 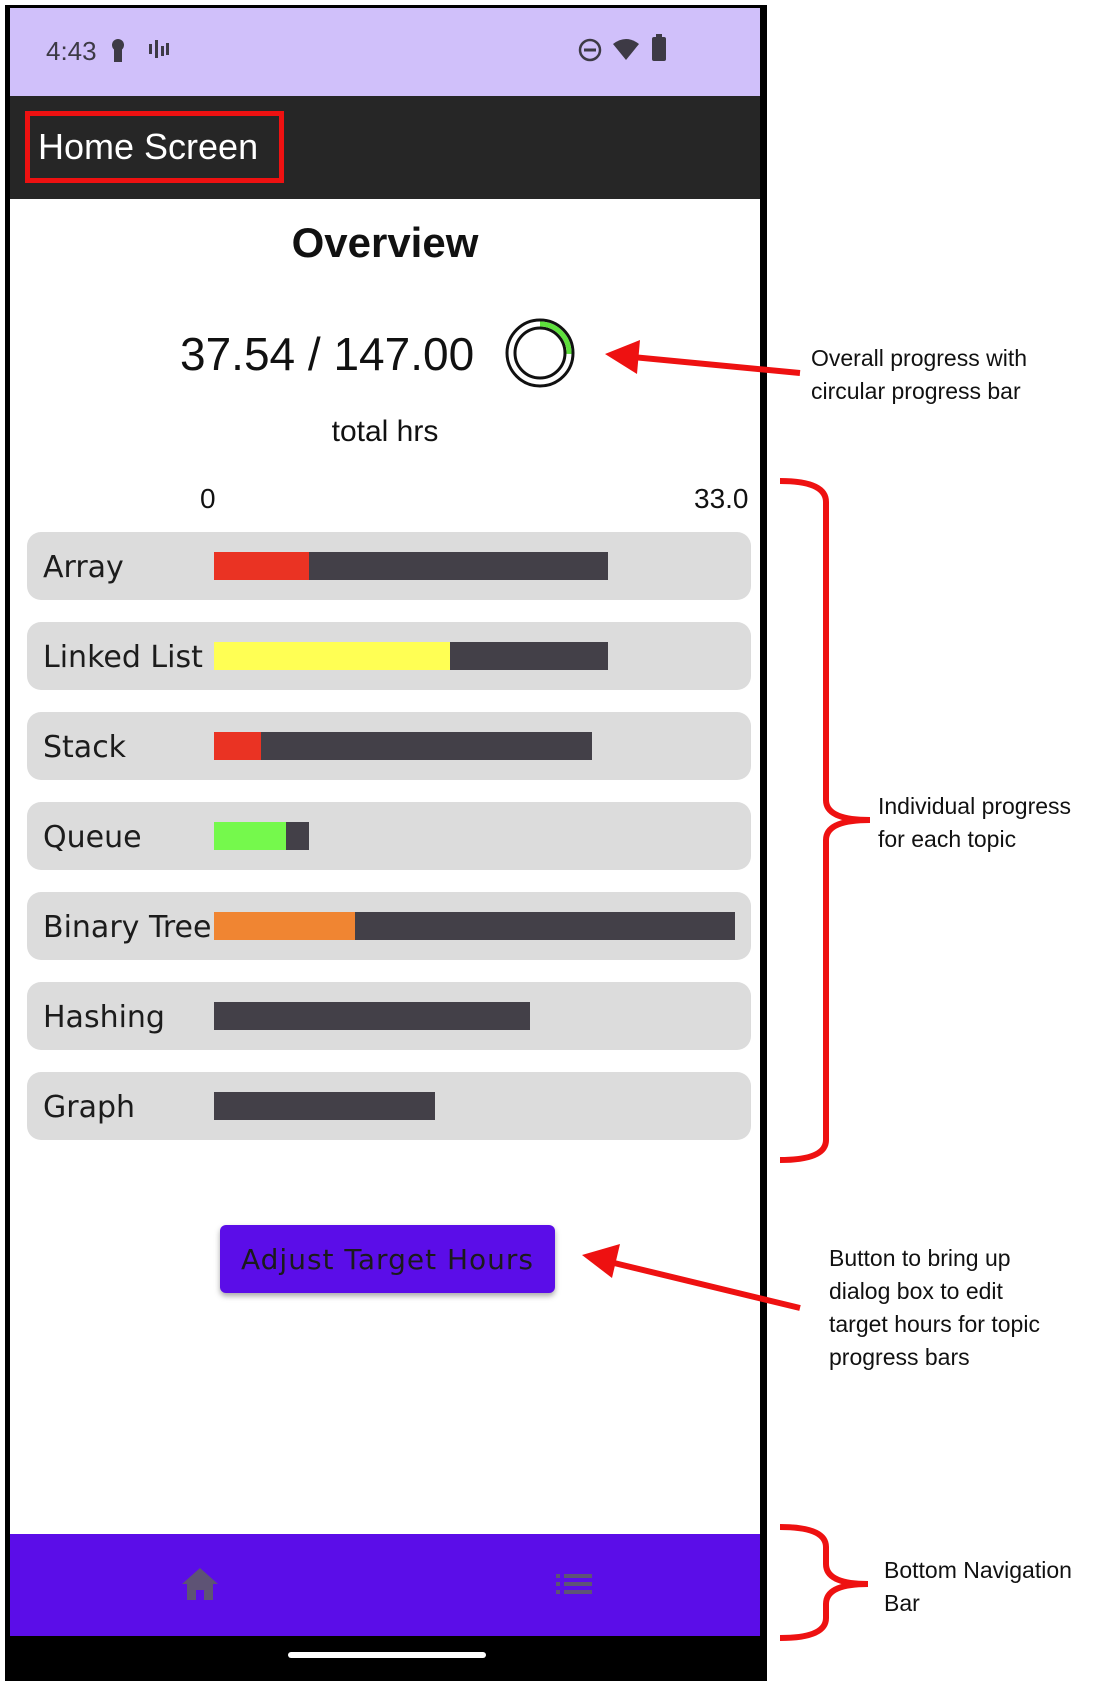 I want to click on annotation-topics: Individual progress for each topic, so click(x=975, y=822).